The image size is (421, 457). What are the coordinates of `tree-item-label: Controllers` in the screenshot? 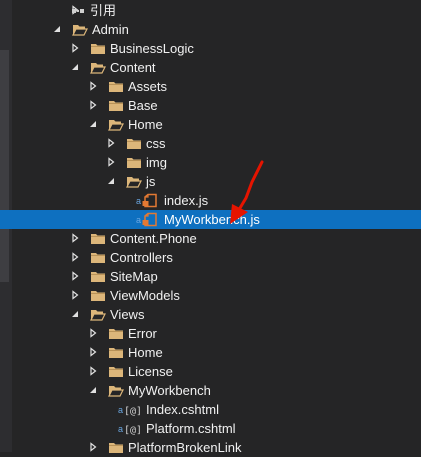 It's located at (141, 257).